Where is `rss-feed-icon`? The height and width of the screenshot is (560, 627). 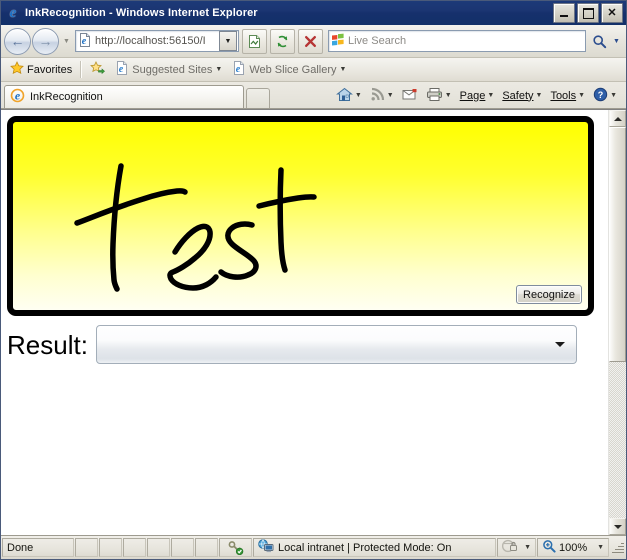 rss-feed-icon is located at coordinates (377, 96).